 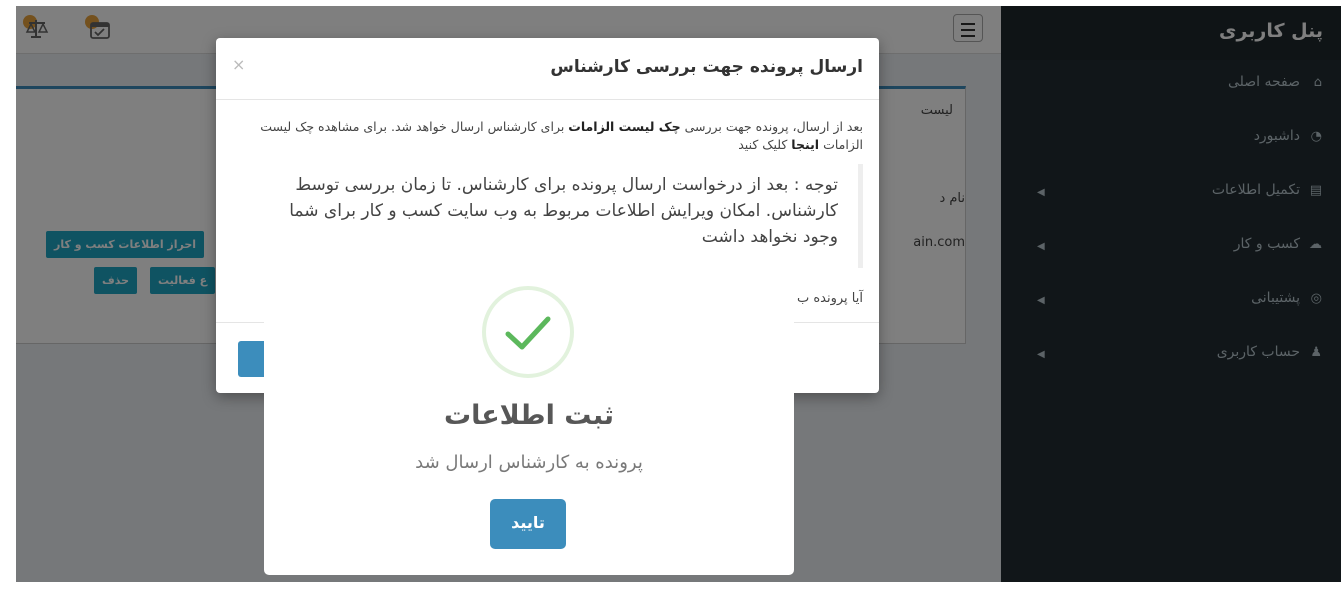 What do you see at coordinates (771, 126) in the screenshot?
I see `intro-text: بعد از ارسال، پرونده جهت بررسی` at bounding box center [771, 126].